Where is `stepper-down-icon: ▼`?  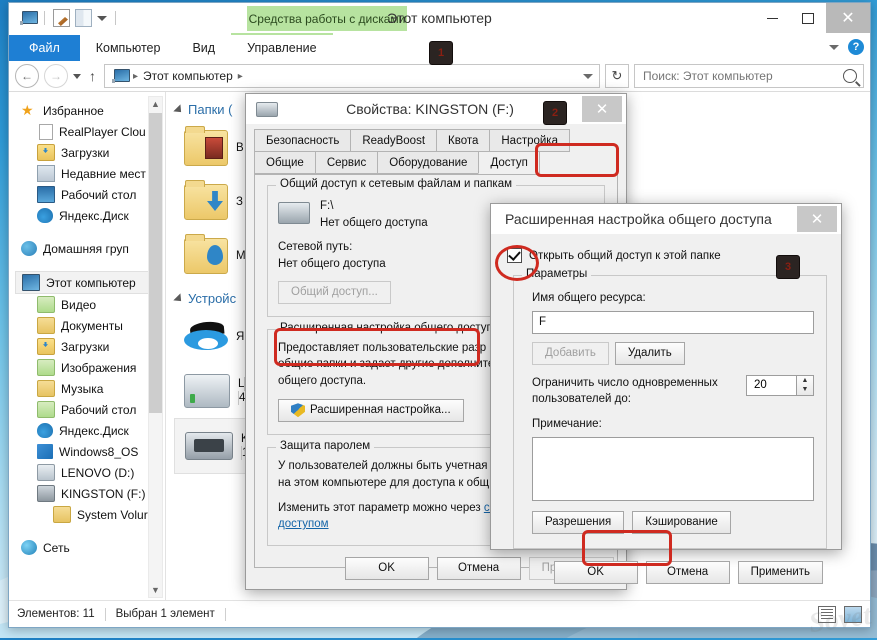 stepper-down-icon: ▼ is located at coordinates (805, 390).